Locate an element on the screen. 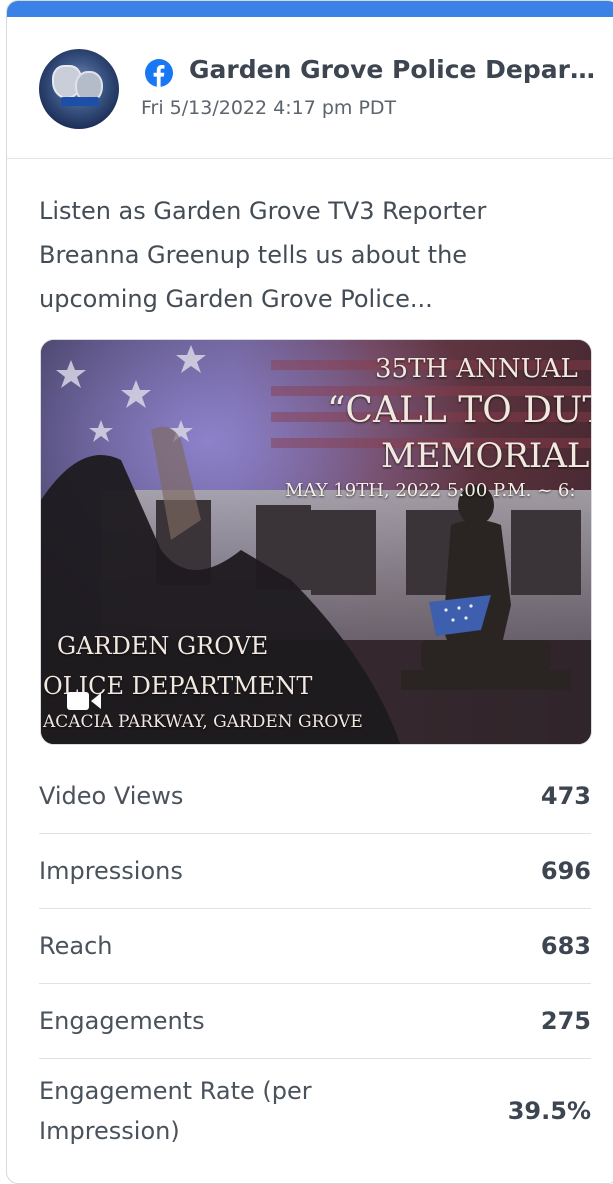  stat-value: 275 is located at coordinates (565, 1021).